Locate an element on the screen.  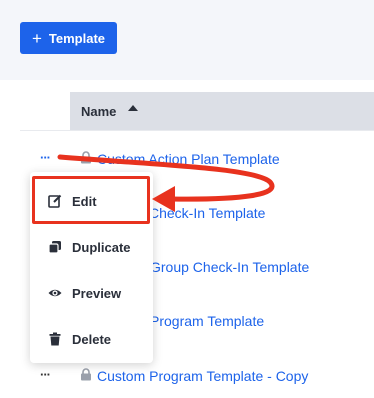
menu-item-label: Delete is located at coordinates (92, 339).